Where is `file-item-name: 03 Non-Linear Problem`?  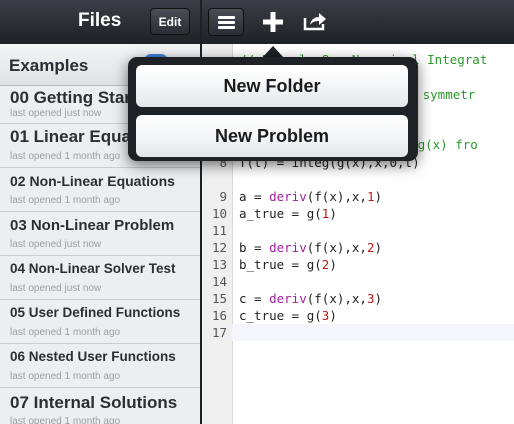 file-item-name: 03 Non-Linear Problem is located at coordinates (92, 225).